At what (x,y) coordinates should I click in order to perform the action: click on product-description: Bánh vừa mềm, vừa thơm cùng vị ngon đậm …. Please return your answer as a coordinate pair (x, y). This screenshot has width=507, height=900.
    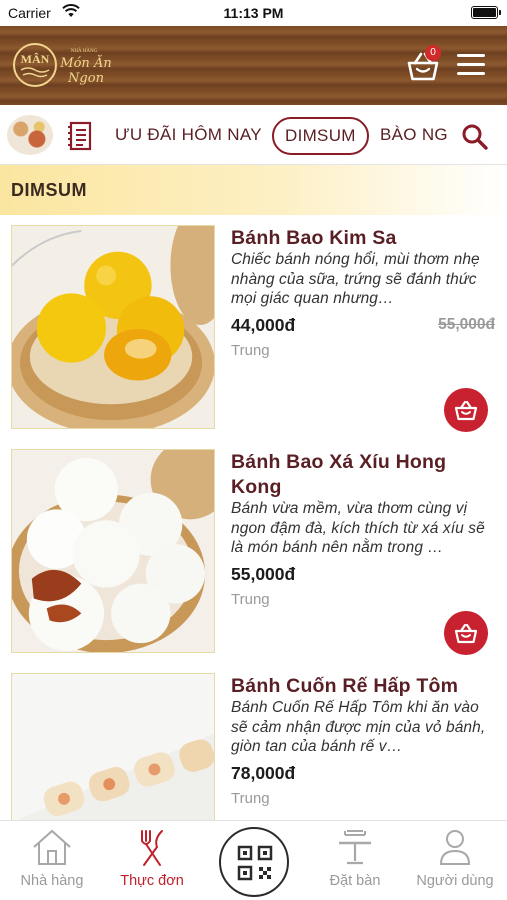
    Looking at the image, I should click on (358, 528).